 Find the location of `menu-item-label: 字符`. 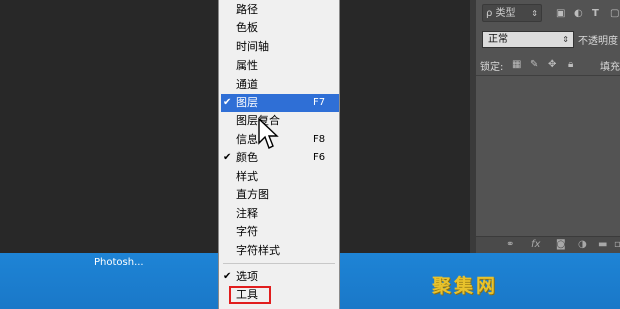

menu-item-label: 字符 is located at coordinates (247, 231).